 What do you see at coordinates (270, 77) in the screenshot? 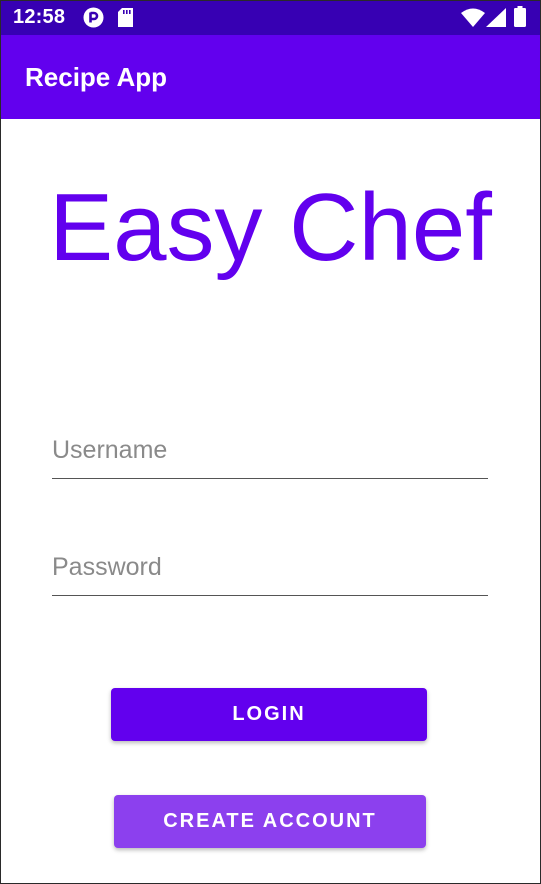
I see `app-bar: Recipe App` at bounding box center [270, 77].